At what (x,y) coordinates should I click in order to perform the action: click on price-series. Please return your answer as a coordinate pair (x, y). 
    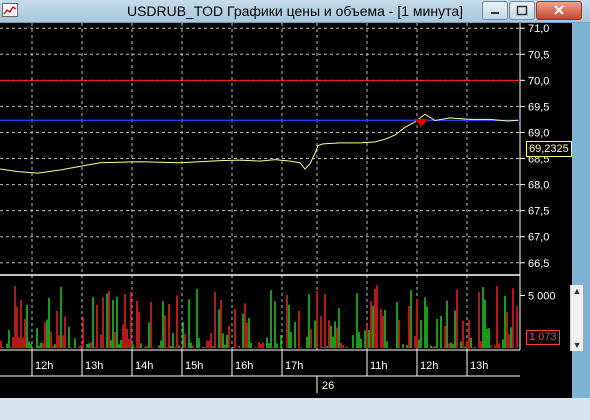
    Looking at the image, I should click on (259, 143).